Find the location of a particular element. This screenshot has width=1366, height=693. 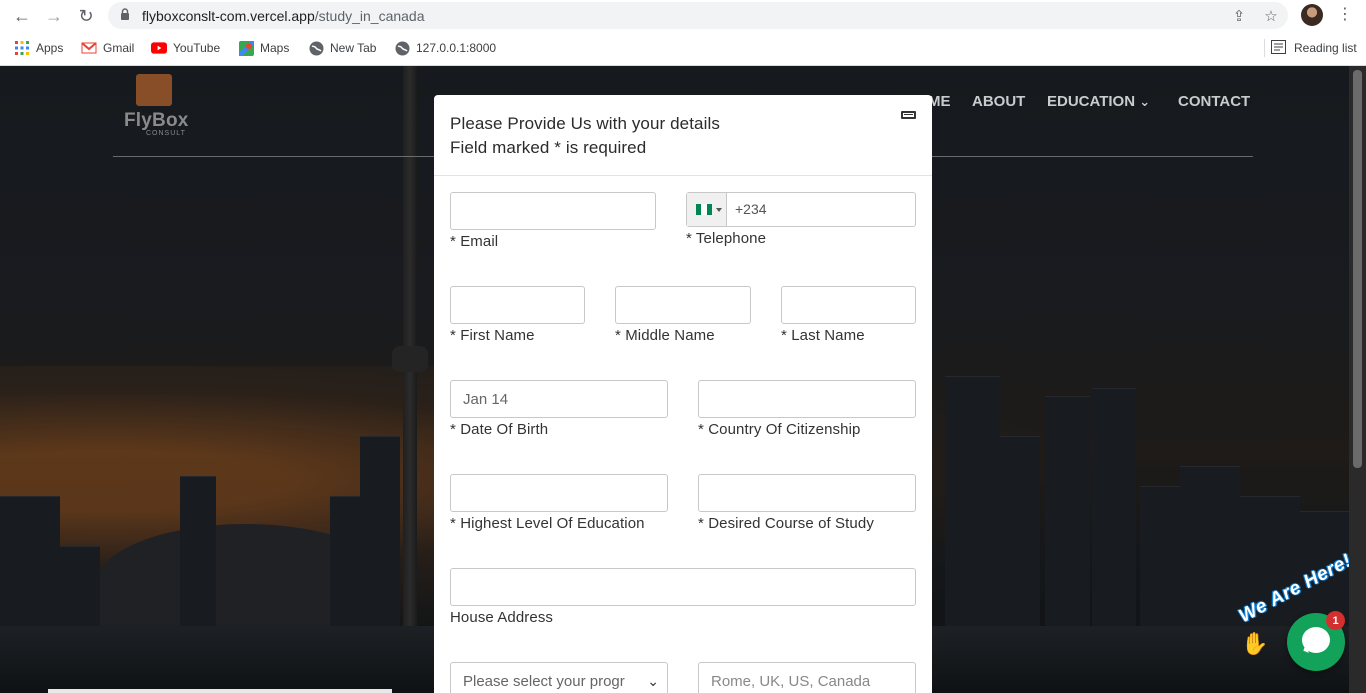

reading-list-icon is located at coordinates (1278, 48).